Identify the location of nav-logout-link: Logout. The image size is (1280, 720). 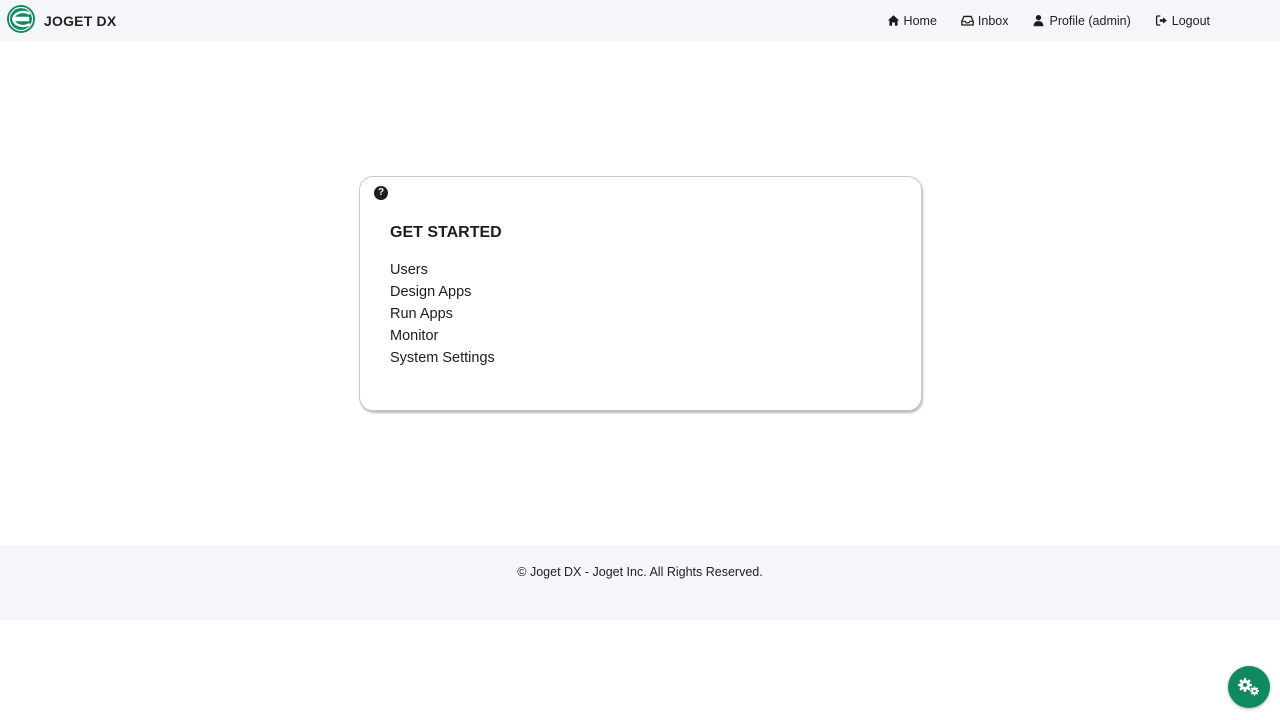
(1182, 21).